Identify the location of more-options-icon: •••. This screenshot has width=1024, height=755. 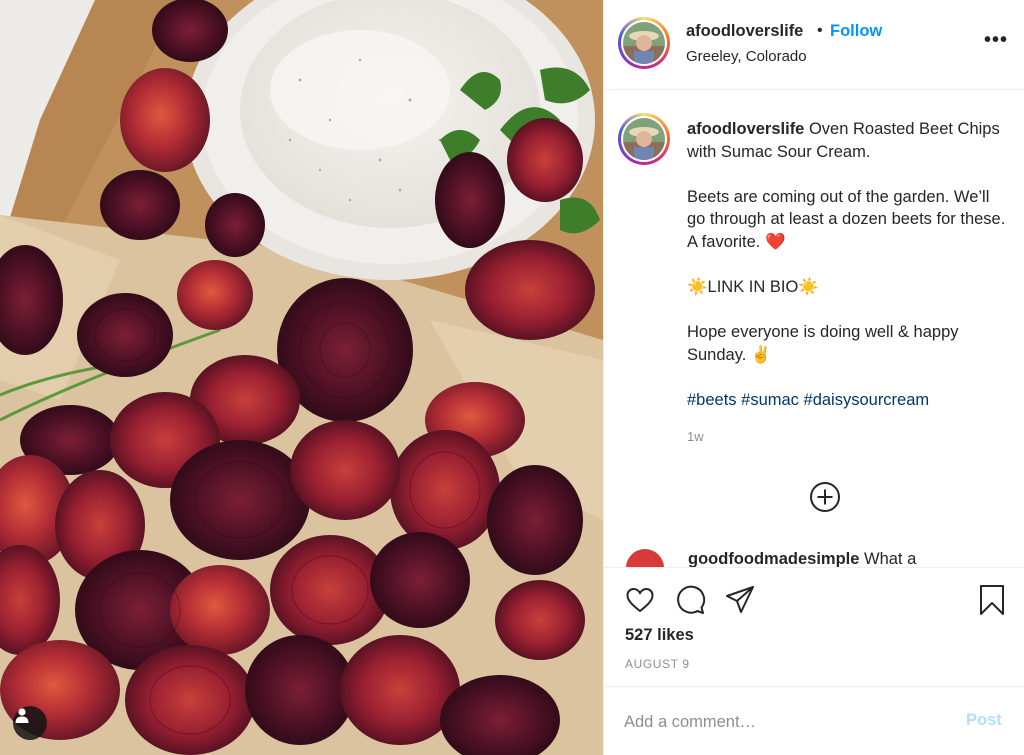
(996, 40).